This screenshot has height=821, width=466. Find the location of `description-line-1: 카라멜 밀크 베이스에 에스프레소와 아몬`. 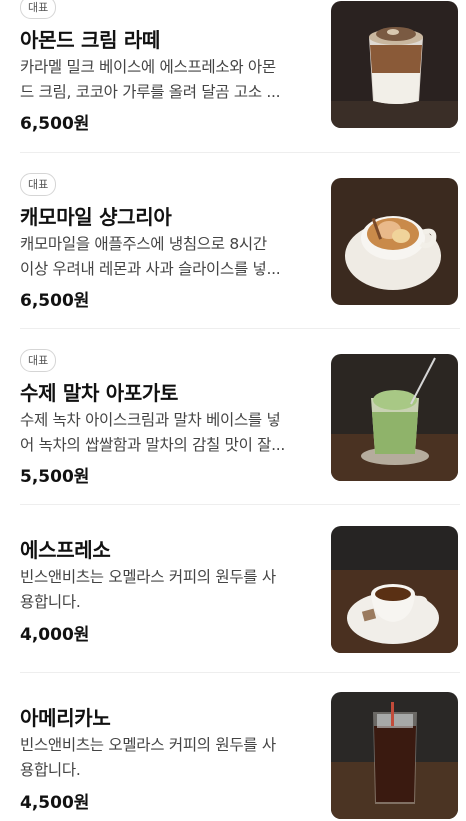

description-line-1: 카라멜 밀크 베이스에 에스프레소와 아몬 is located at coordinates (148, 67).